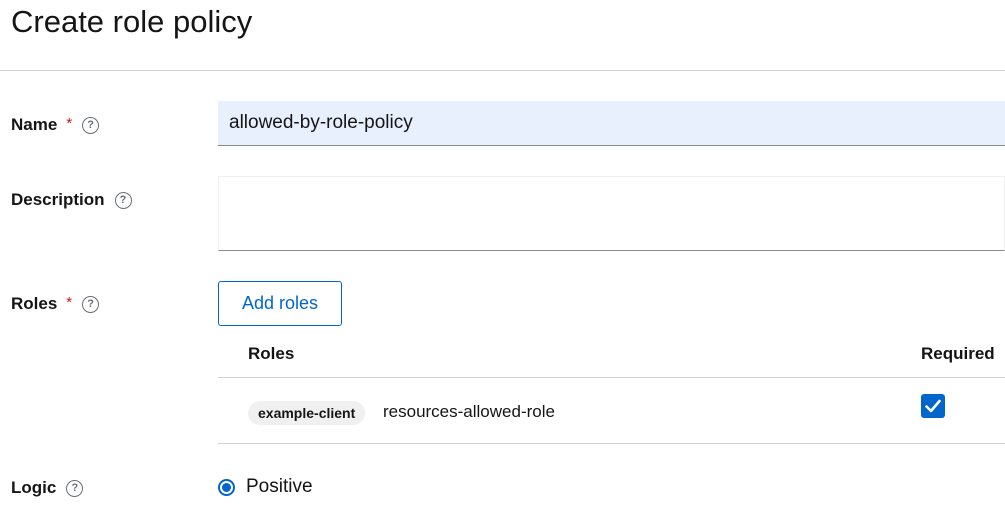 The width and height of the screenshot is (1005, 514). Describe the element at coordinates (307, 413) in the screenshot. I see `client-chip: example-client` at that location.